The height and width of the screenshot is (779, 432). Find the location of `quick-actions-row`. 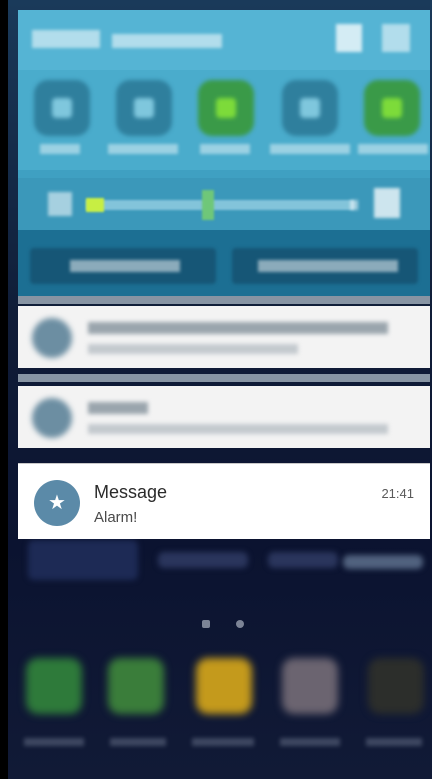

quick-actions-row is located at coordinates (224, 265).